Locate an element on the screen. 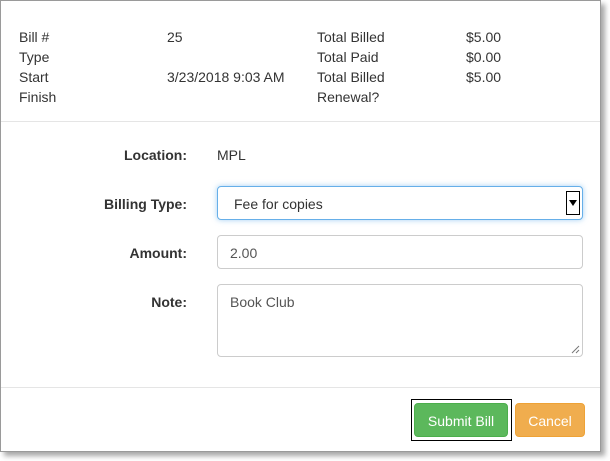  note-textarea: Book Club is located at coordinates (400, 320).